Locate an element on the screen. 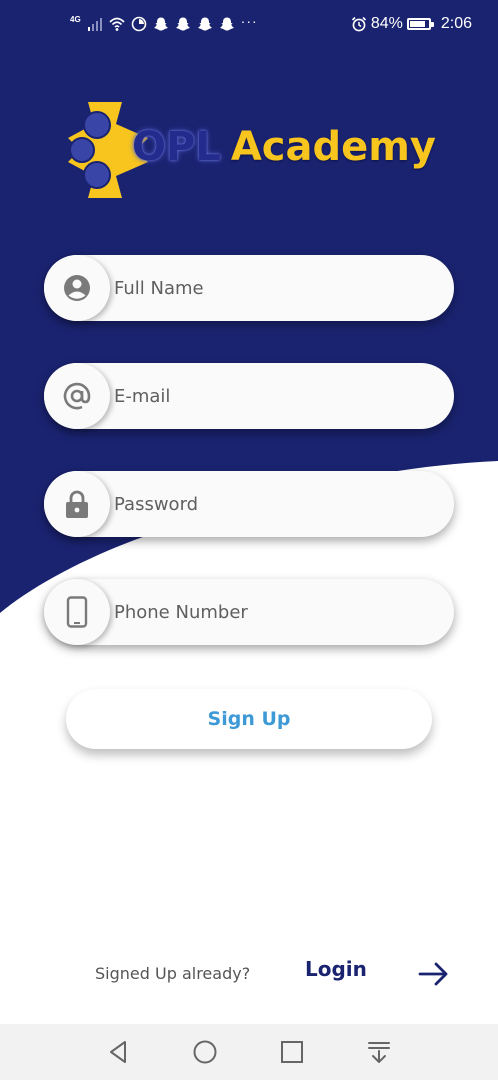  at-sign-icon is located at coordinates (77, 396).